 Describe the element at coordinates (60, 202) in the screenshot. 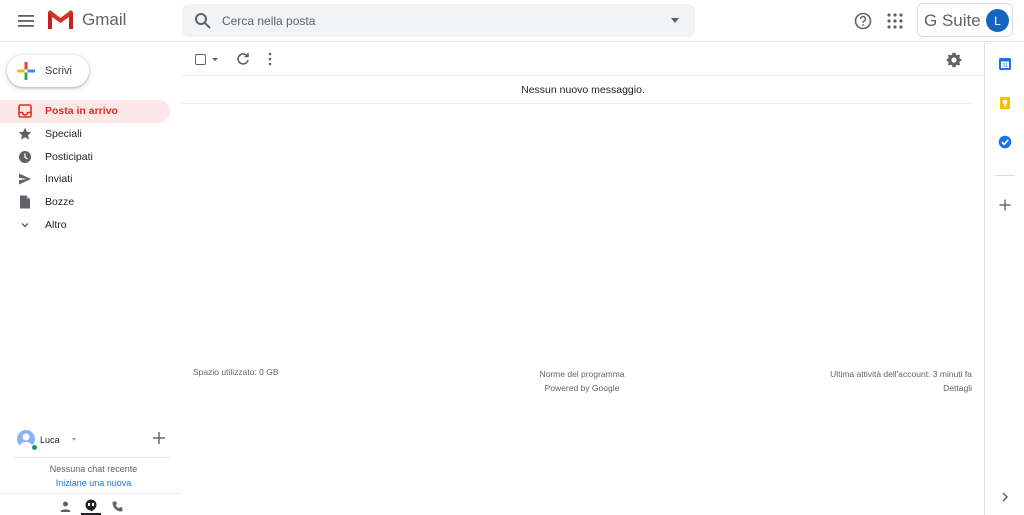

I see `sidebar-item-label: Bozze` at that location.